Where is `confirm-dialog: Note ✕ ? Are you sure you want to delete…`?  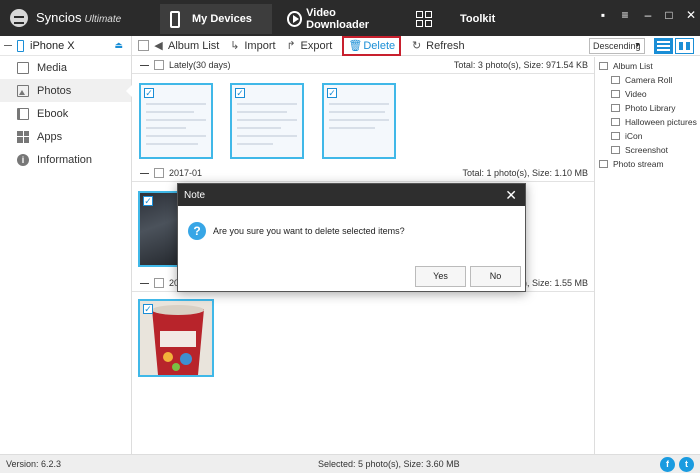
confirm-dialog: Note ✕ ? Are you sure you want to delete… is located at coordinates (351, 237).